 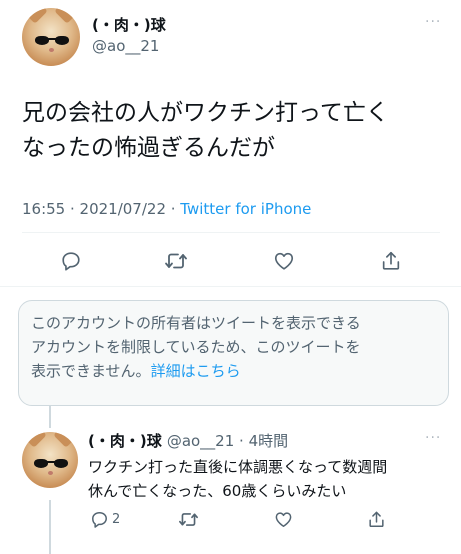 I want to click on reply-share-button, so click(x=376, y=519).